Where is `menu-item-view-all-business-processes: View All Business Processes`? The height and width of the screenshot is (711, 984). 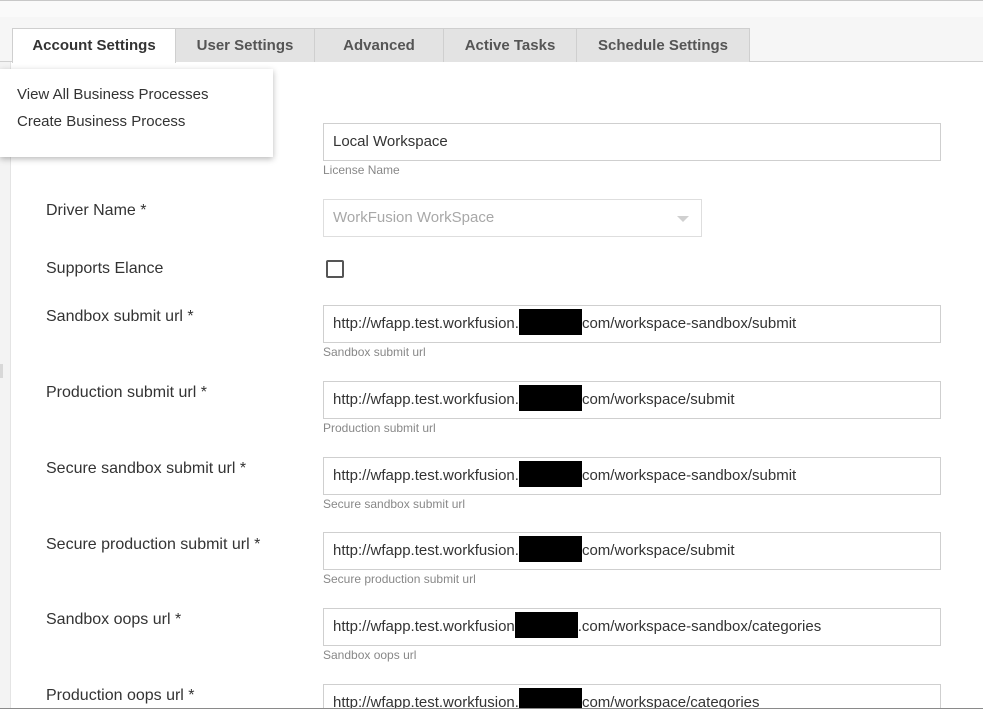 menu-item-view-all-business-processes: View All Business Processes is located at coordinates (136, 88).